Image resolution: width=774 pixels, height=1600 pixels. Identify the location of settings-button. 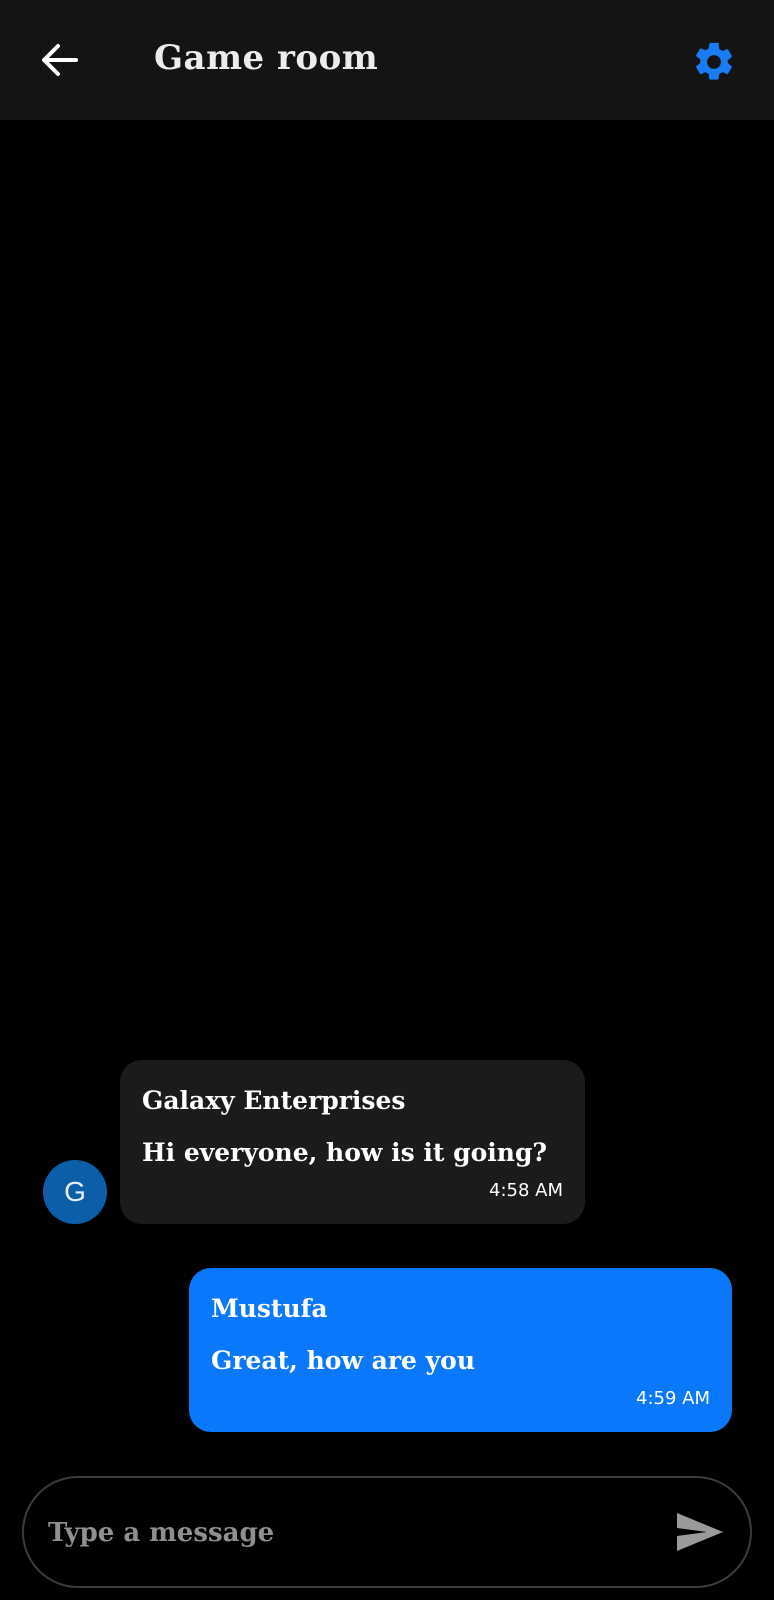
(714, 62).